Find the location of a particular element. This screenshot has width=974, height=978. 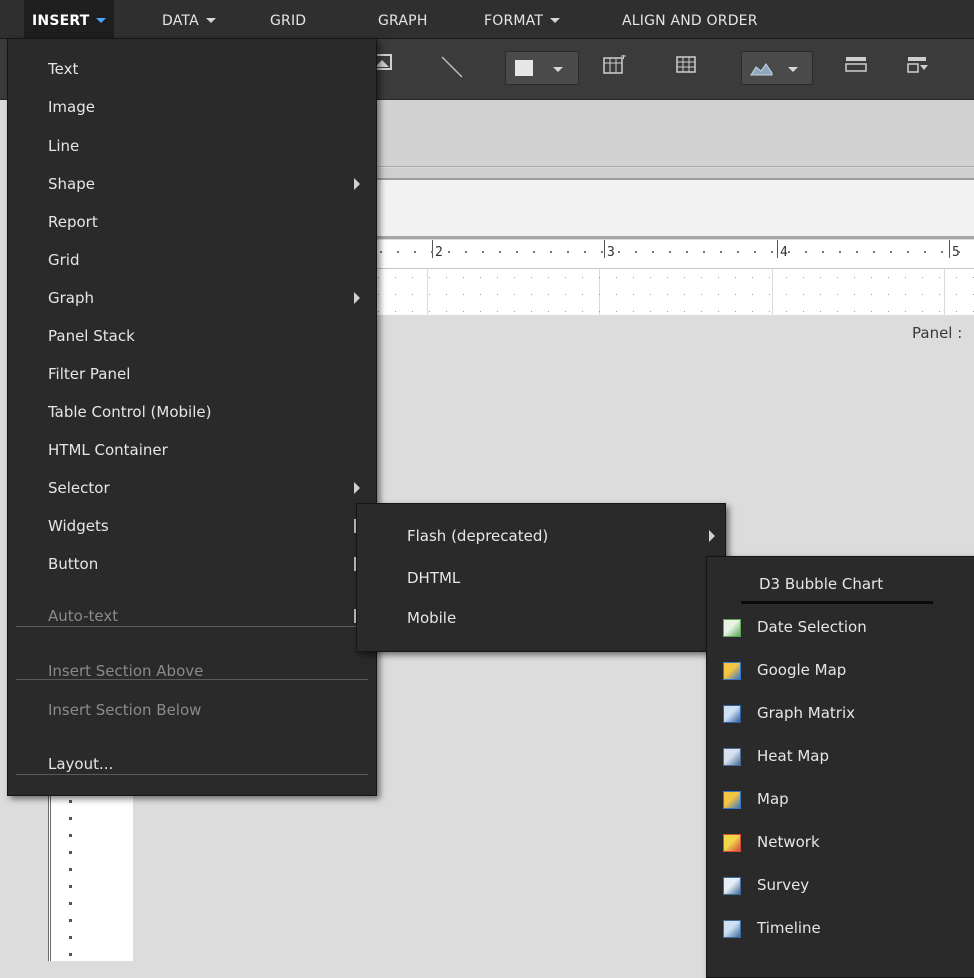

panel-stack-tool-icon is located at coordinates (856, 70).